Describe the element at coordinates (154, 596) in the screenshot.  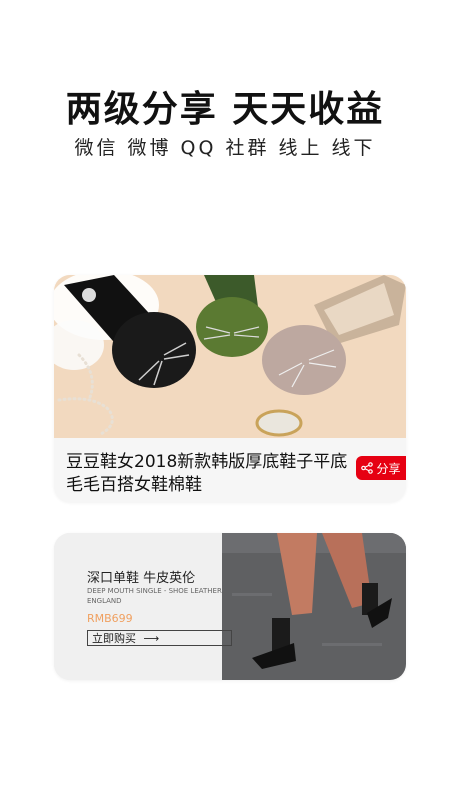
I see `promo-subtitle-en: DEEP MOUTH SINGLE - SHOE LEATHER ENGLAND` at that location.